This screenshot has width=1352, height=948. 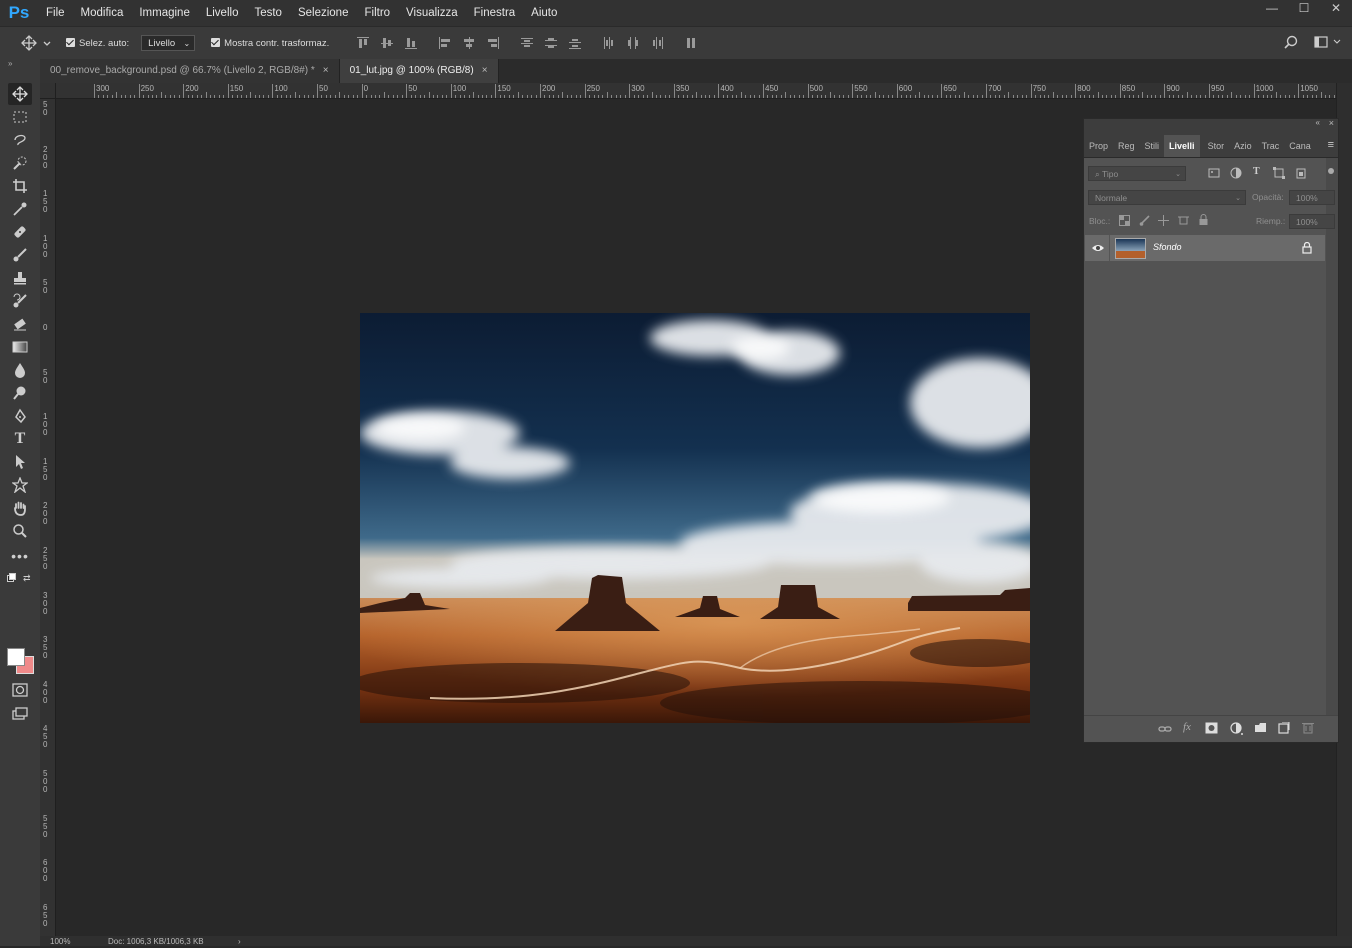 What do you see at coordinates (1183, 220) in the screenshot?
I see `lock-artboard-icon` at bounding box center [1183, 220].